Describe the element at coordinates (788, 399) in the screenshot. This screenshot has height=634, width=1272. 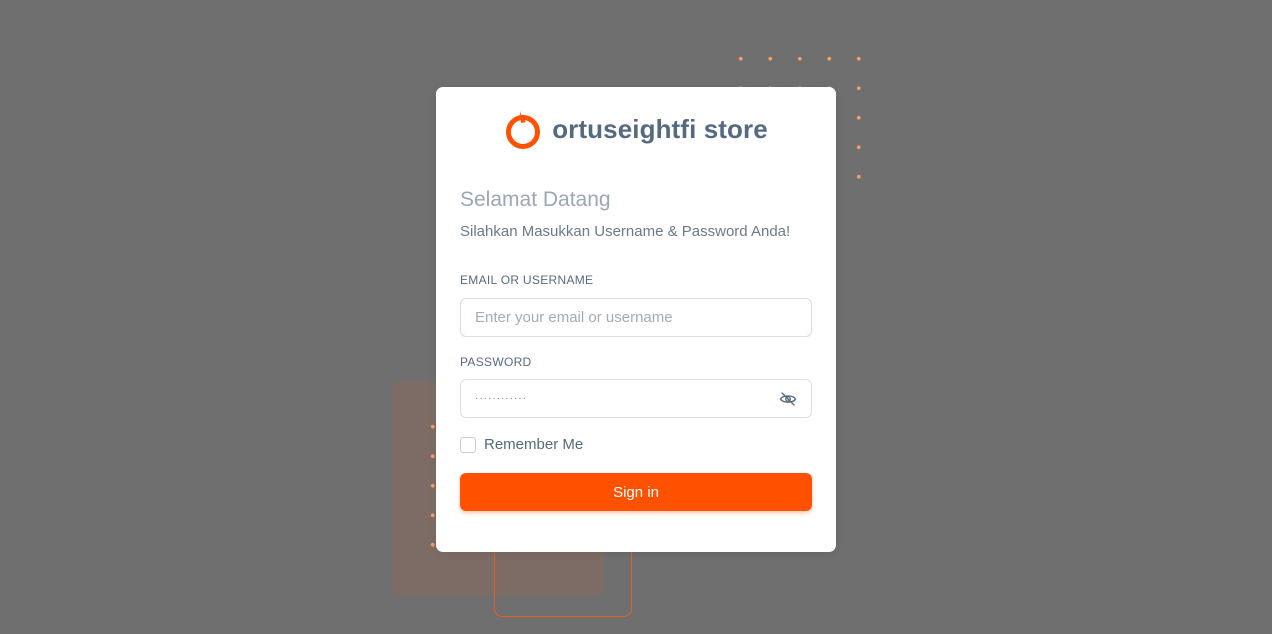
I see `eye-off-icon` at that location.